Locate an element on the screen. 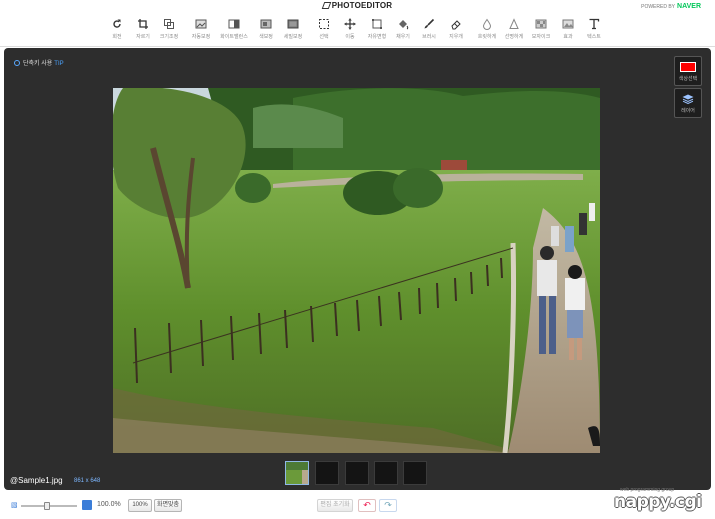 The width and height of the screenshot is (715, 519). bottom-bar: ▧ 100.0% 100% 화면맞춤 편집 초기화 ↶ ↷ is located at coordinates (357, 506).